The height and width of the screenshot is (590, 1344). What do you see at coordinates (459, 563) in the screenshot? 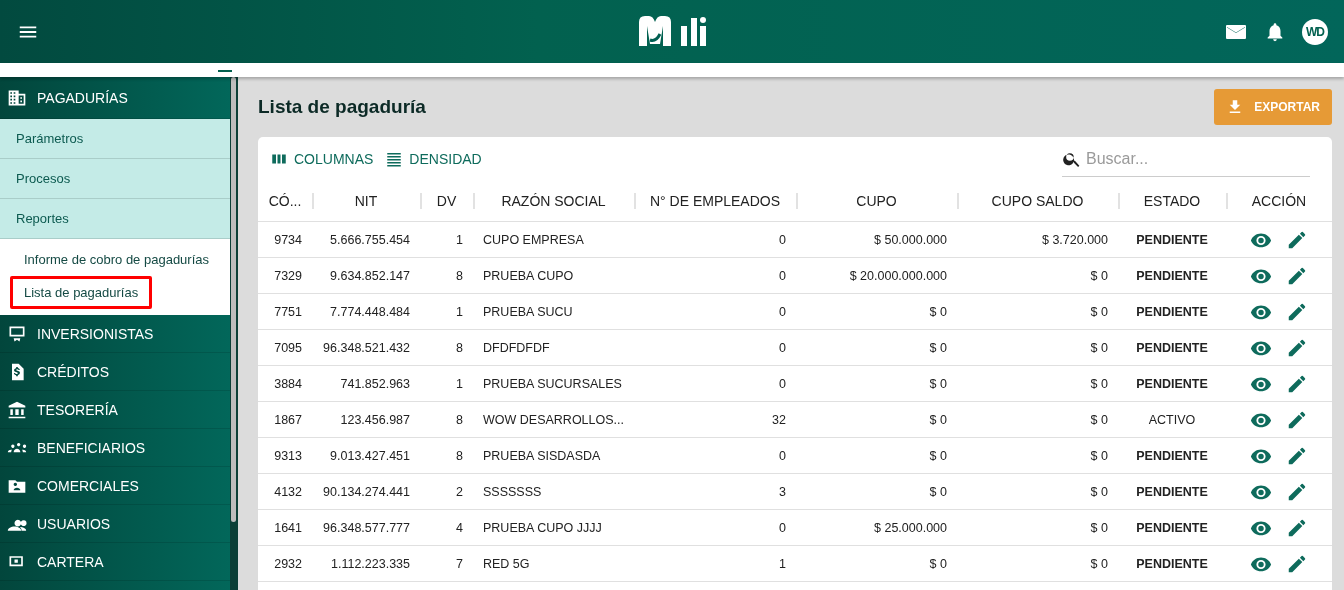
I see `table-cell: 7` at bounding box center [459, 563].